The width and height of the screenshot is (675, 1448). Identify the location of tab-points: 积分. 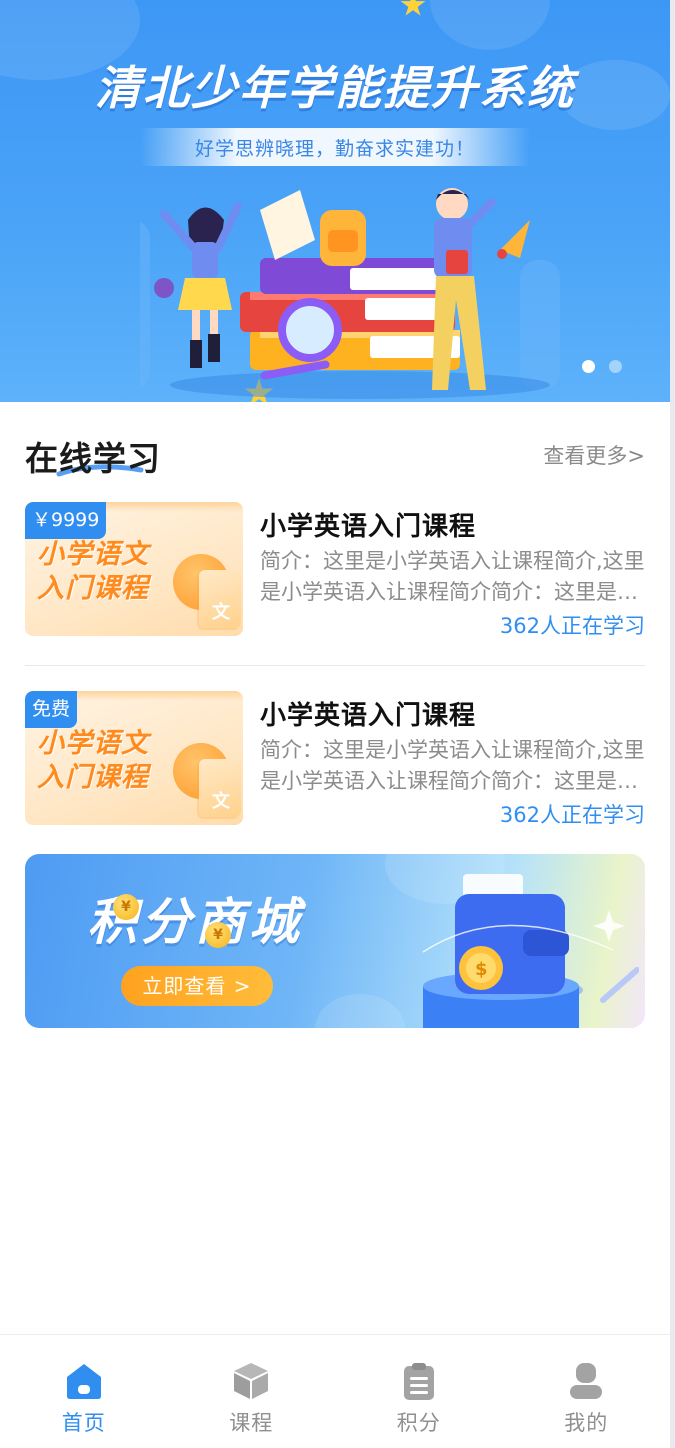
(419, 1391).